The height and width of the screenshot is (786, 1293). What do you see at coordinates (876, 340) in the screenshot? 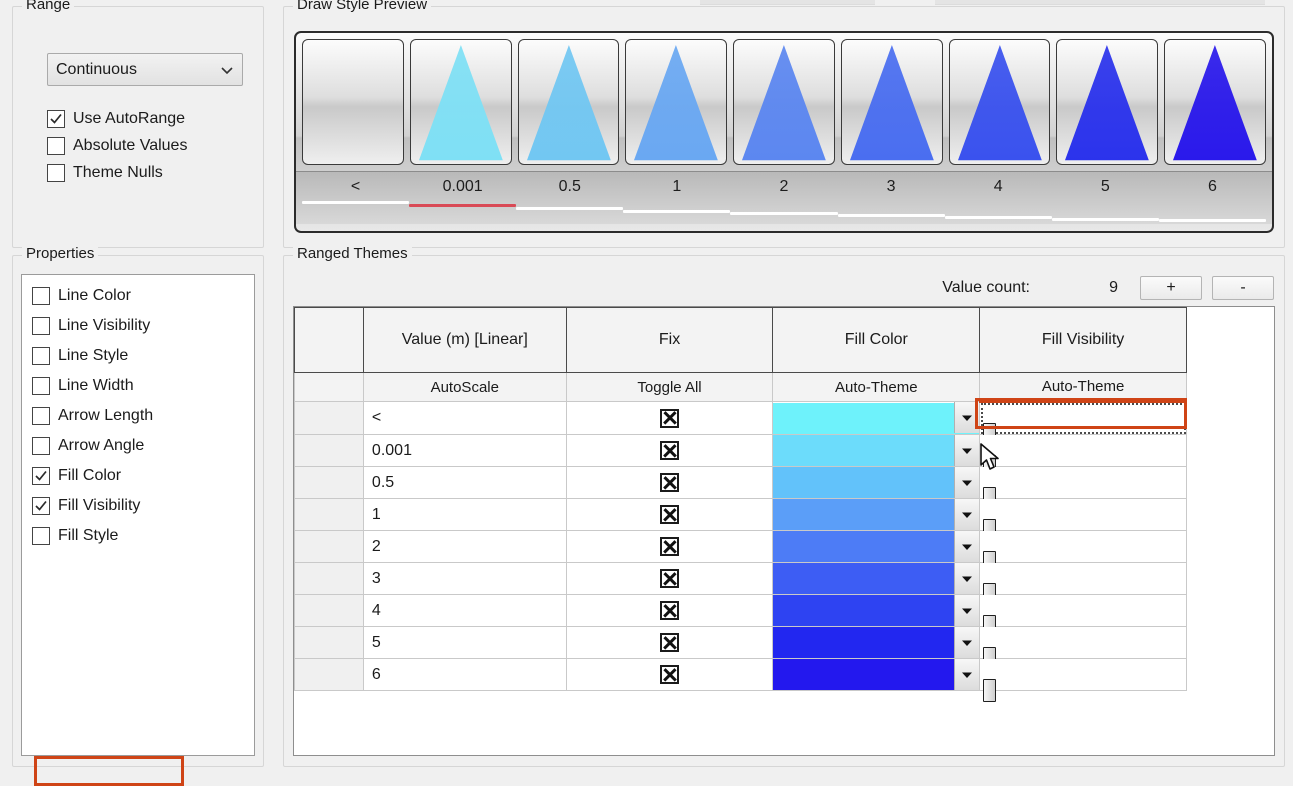
I see `table-header-fill-color: Fill Color` at bounding box center [876, 340].